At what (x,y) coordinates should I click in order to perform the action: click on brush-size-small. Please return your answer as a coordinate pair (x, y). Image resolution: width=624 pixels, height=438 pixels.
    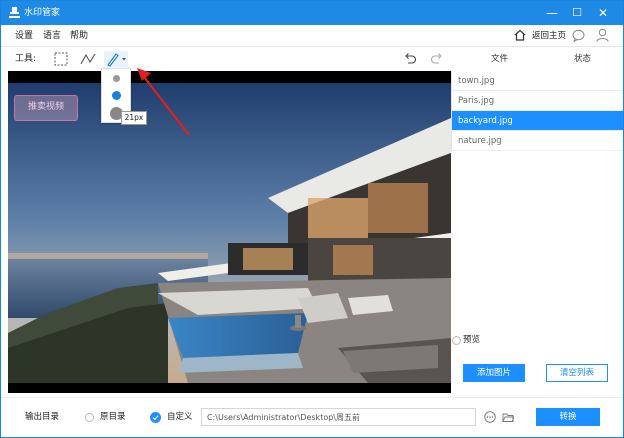
    Looking at the image, I should click on (116, 78).